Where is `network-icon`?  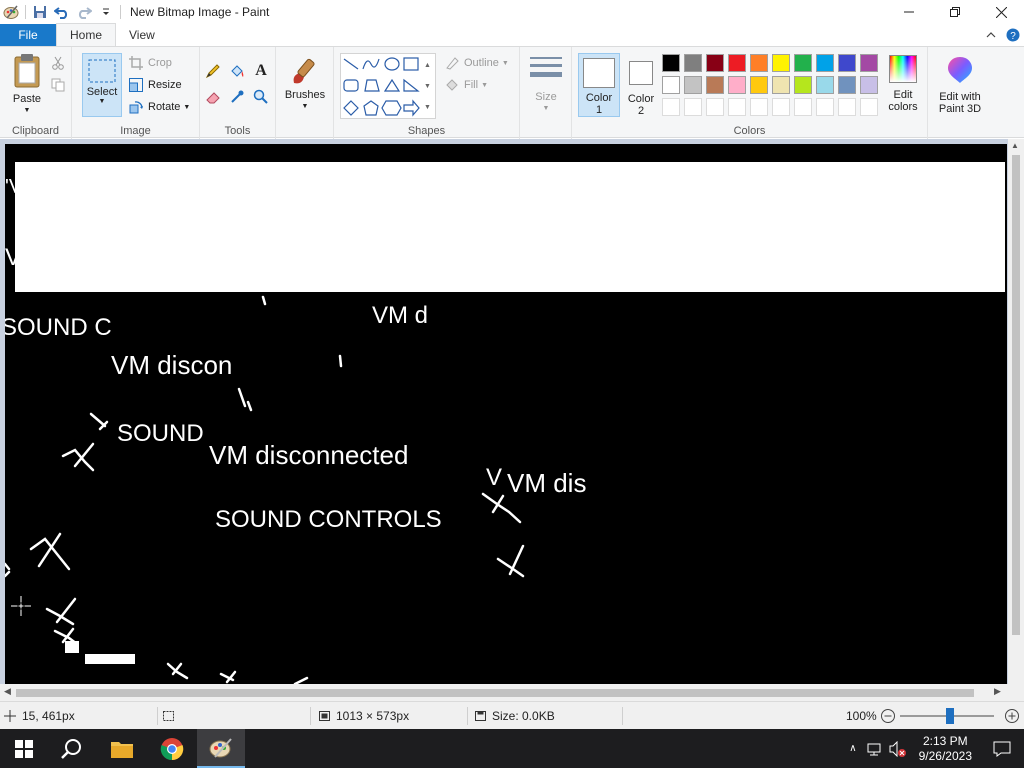 network-icon is located at coordinates (875, 749).